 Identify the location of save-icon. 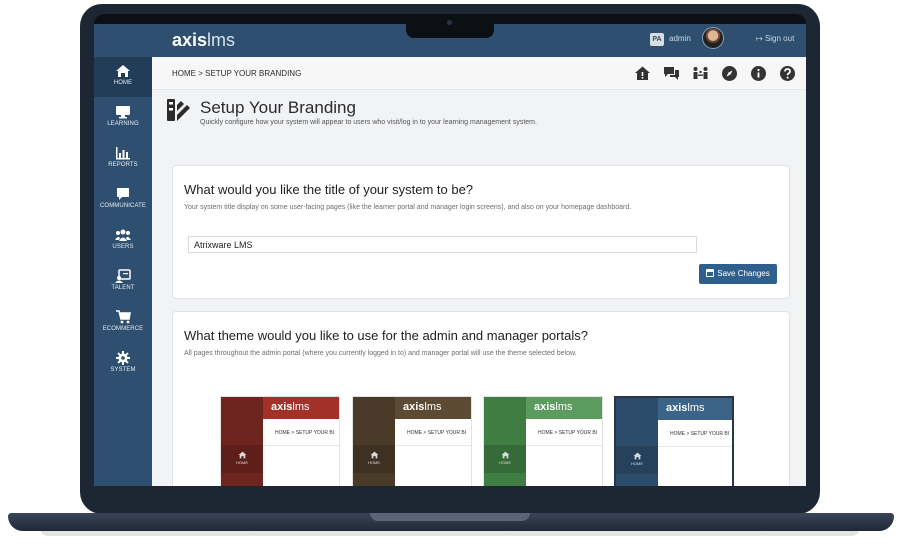
(710, 273).